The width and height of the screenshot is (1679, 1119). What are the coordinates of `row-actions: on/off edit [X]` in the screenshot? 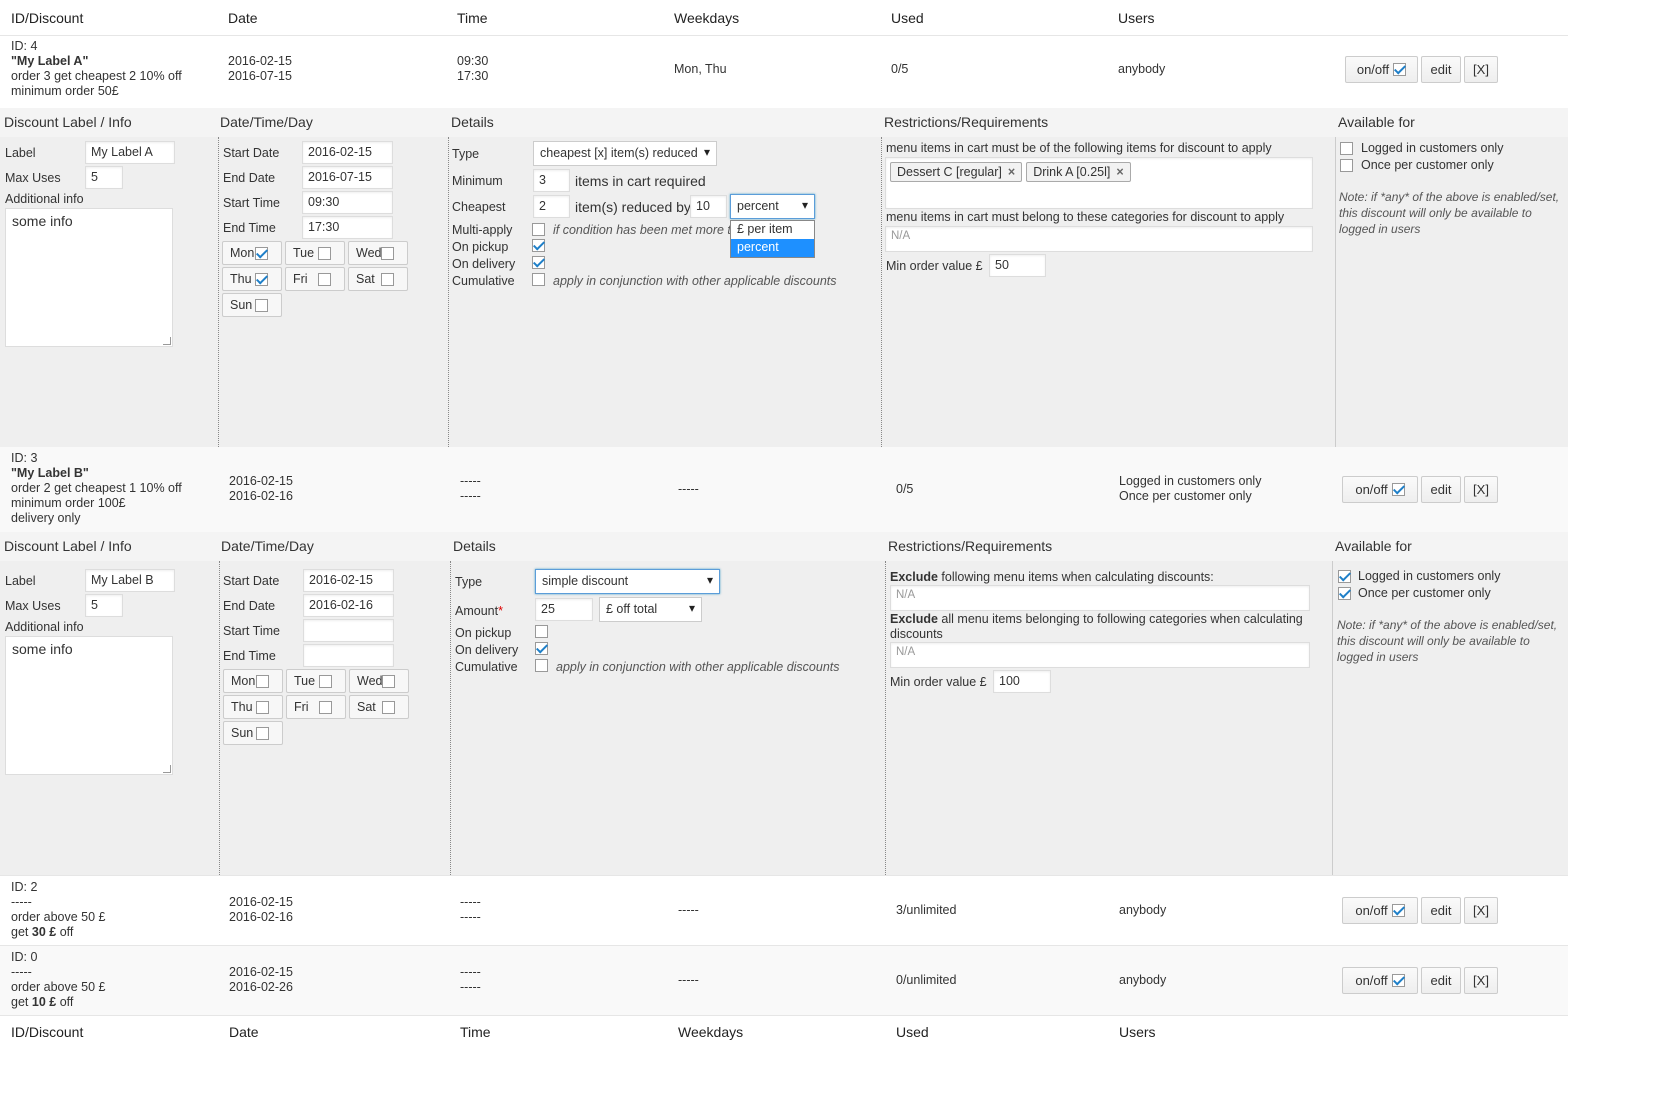 It's located at (1420, 489).